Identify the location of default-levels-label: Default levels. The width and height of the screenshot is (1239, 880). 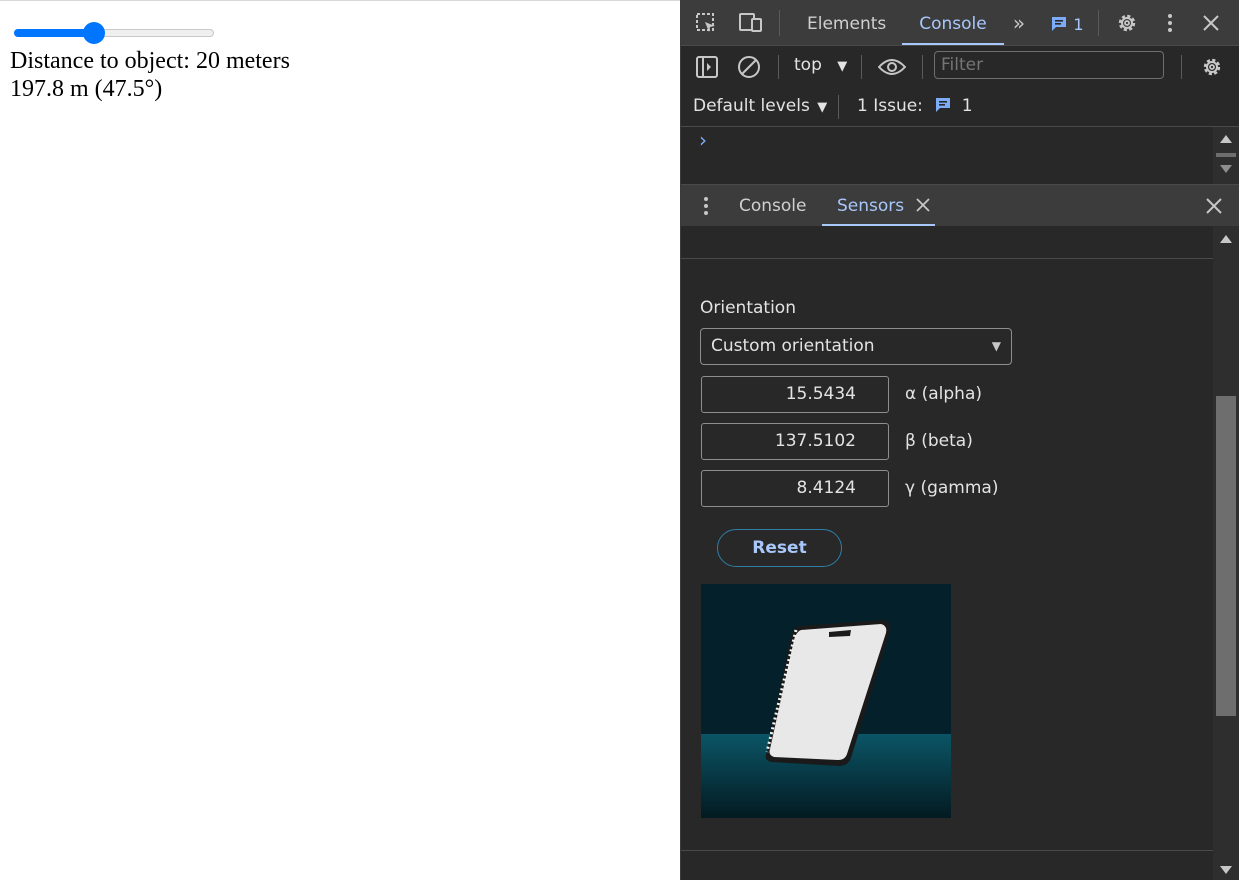
(751, 106).